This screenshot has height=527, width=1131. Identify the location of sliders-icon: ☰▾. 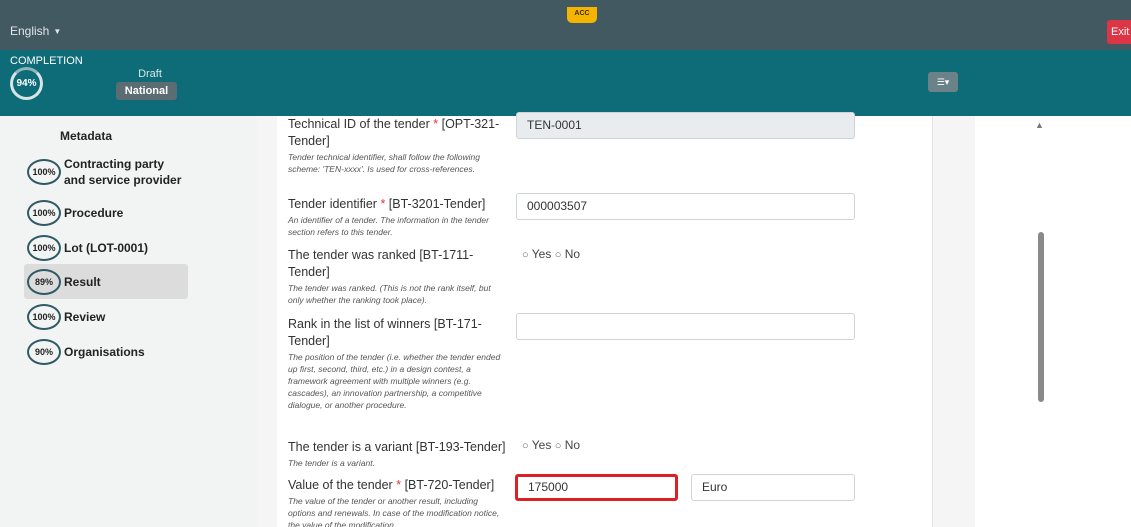
(943, 82).